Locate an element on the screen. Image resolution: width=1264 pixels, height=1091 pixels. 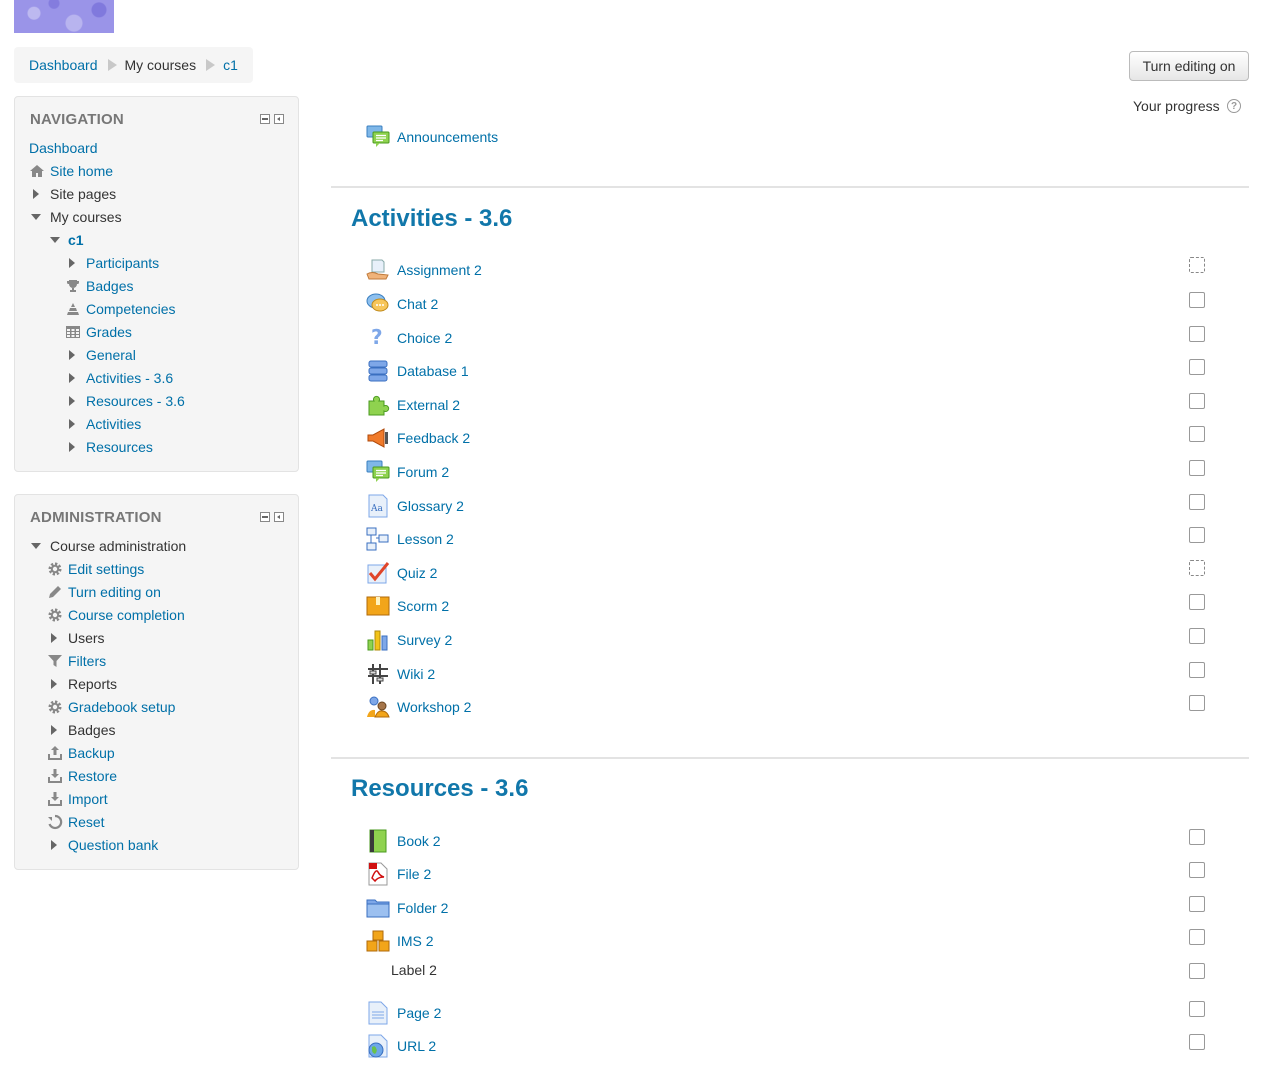
admin-turn-editing-on: Turn editing on is located at coordinates (104, 592).